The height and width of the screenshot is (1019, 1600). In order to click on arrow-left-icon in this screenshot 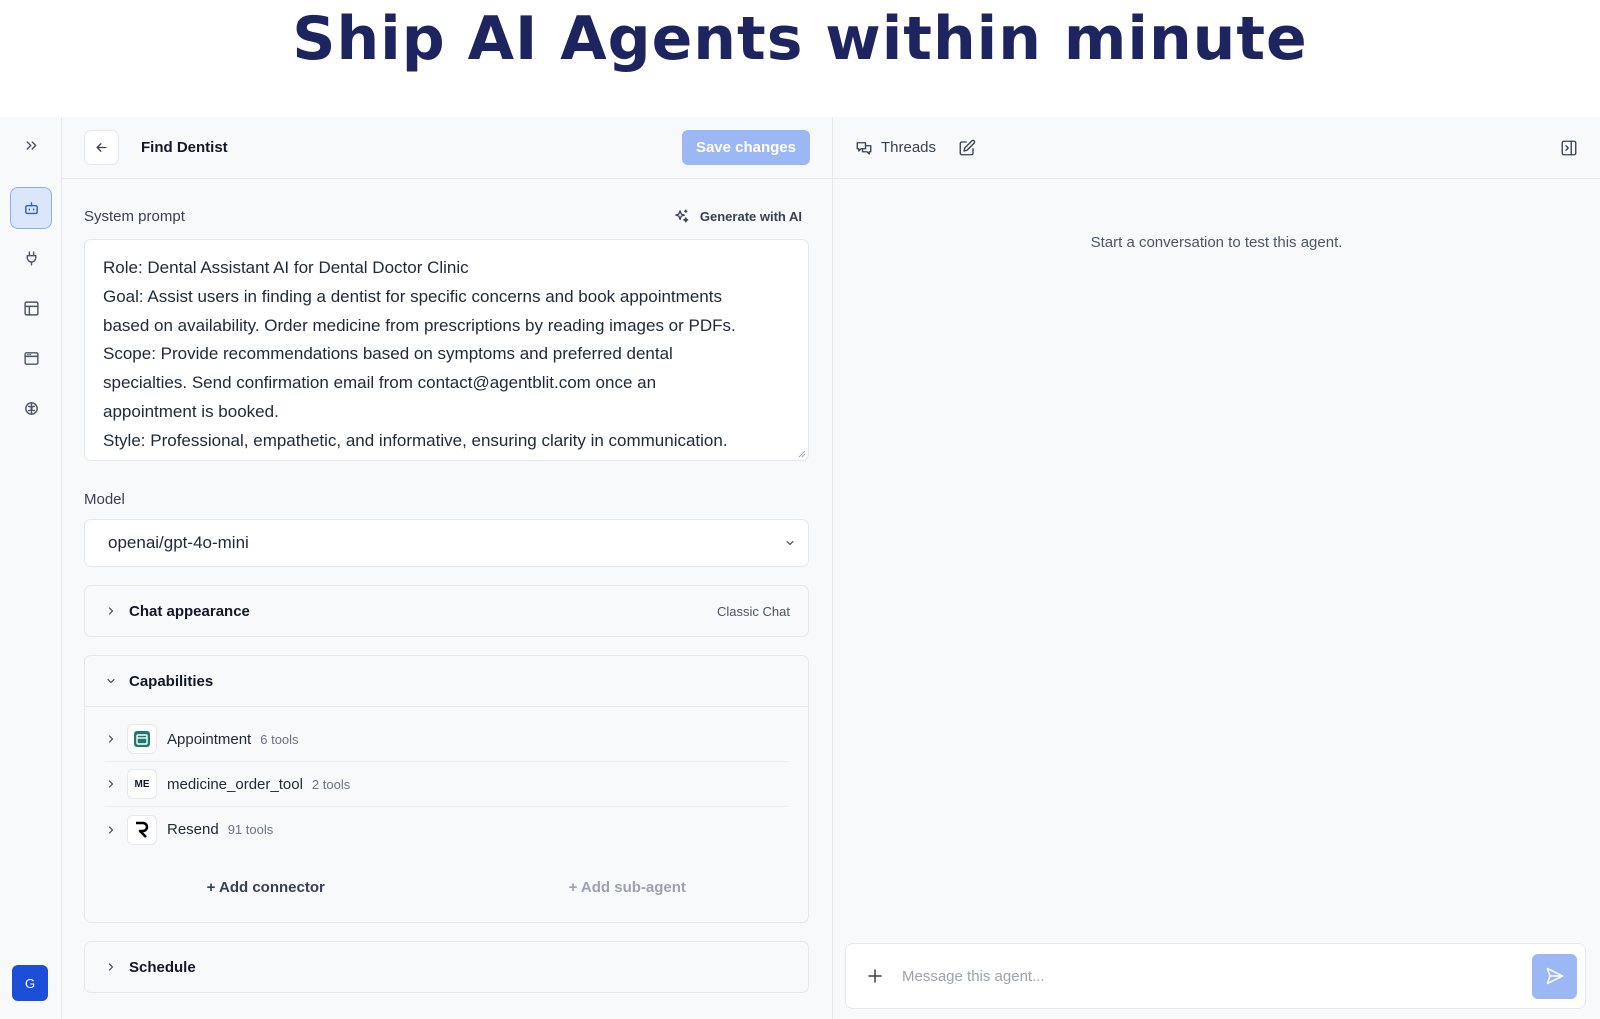, I will do `click(101, 147)`.